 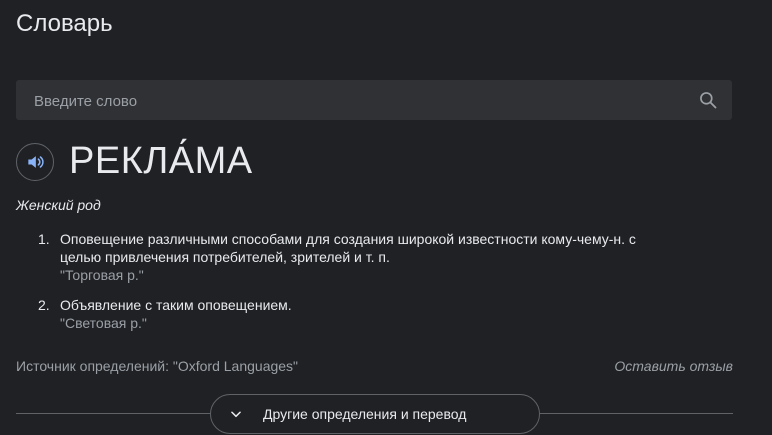 I want to click on definition-example: "Торговая р.", so click(x=102, y=275).